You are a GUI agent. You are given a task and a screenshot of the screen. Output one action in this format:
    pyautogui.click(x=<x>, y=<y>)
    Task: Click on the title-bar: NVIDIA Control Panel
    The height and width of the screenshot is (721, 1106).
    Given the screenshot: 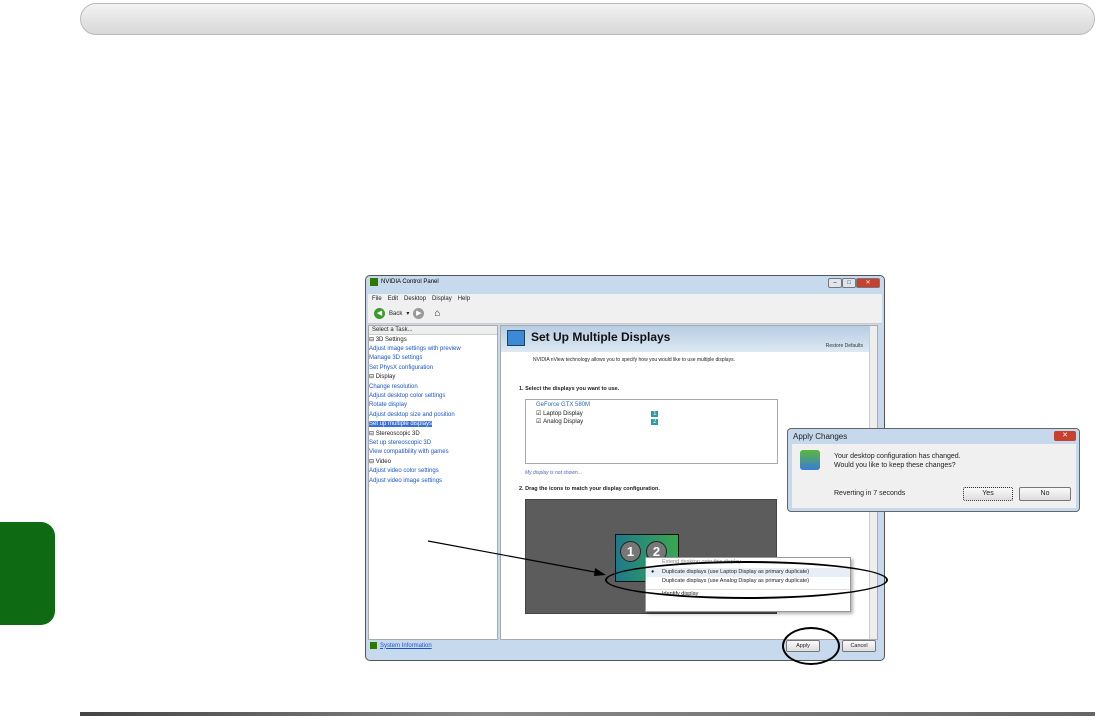 What is the action you would take?
    pyautogui.click(x=404, y=282)
    